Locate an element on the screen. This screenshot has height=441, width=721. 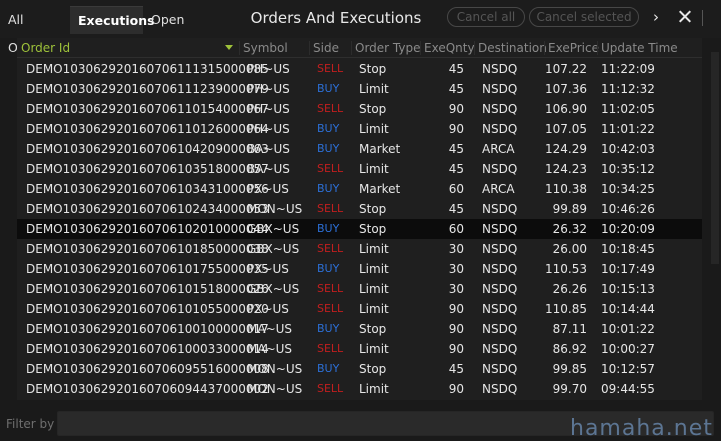
cell-update-time: 10:00:27 is located at coordinates (628, 349).